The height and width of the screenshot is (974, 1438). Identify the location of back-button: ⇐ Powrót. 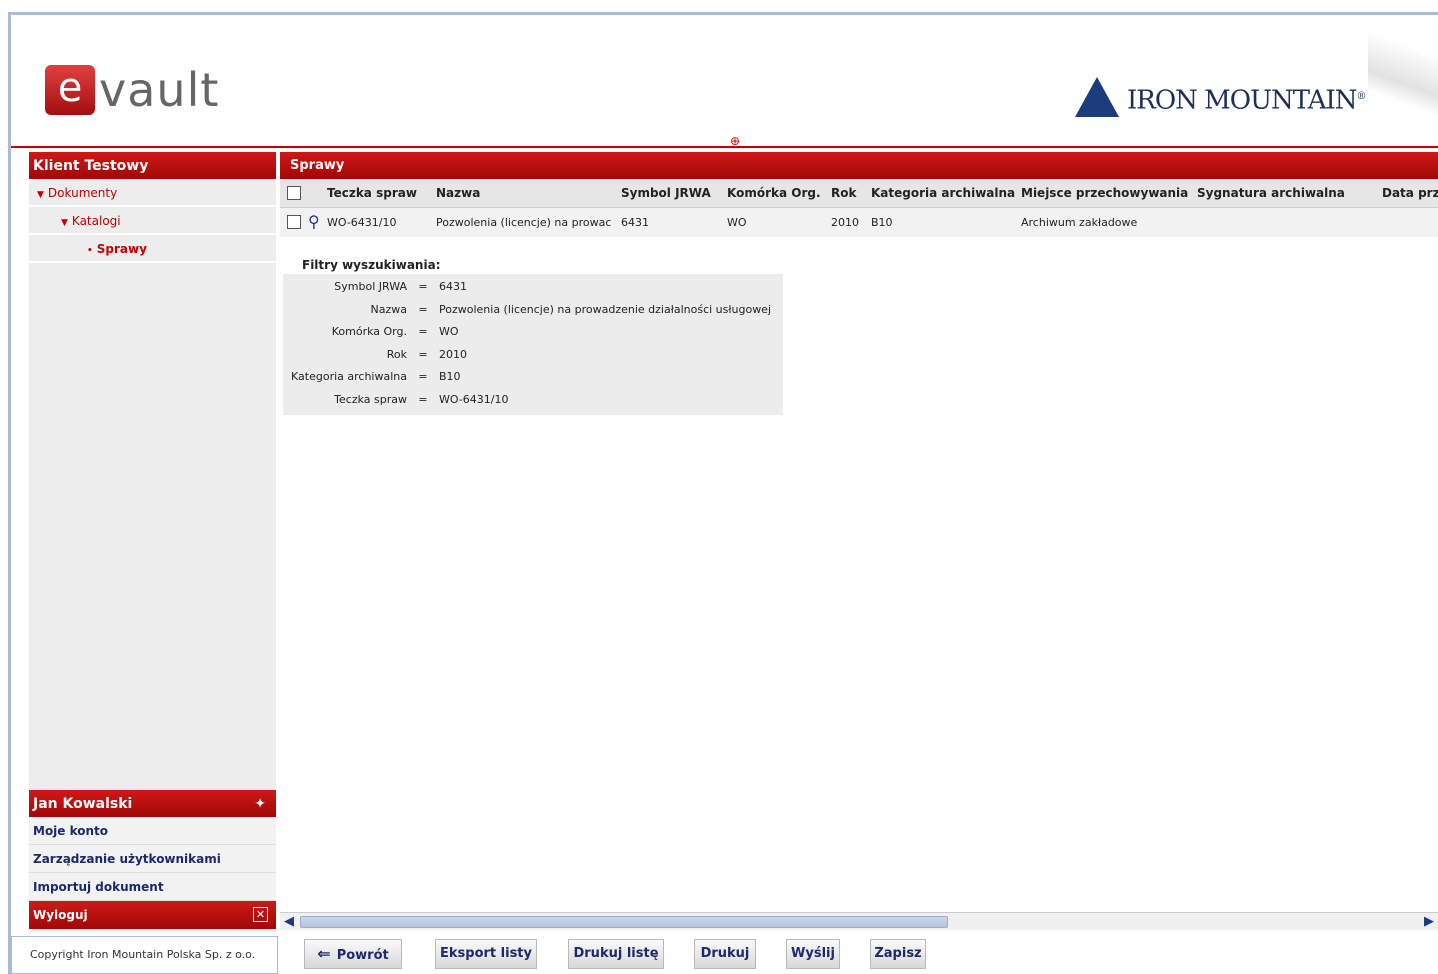
(353, 954).